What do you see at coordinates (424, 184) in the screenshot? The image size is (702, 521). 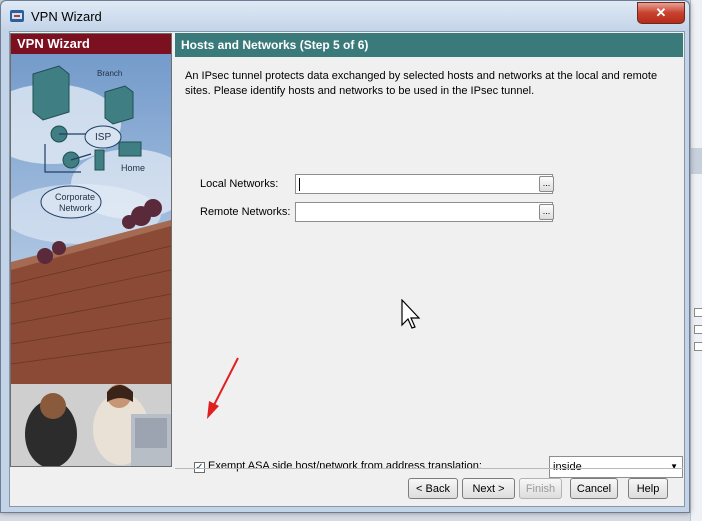 I see `local-networks-field` at bounding box center [424, 184].